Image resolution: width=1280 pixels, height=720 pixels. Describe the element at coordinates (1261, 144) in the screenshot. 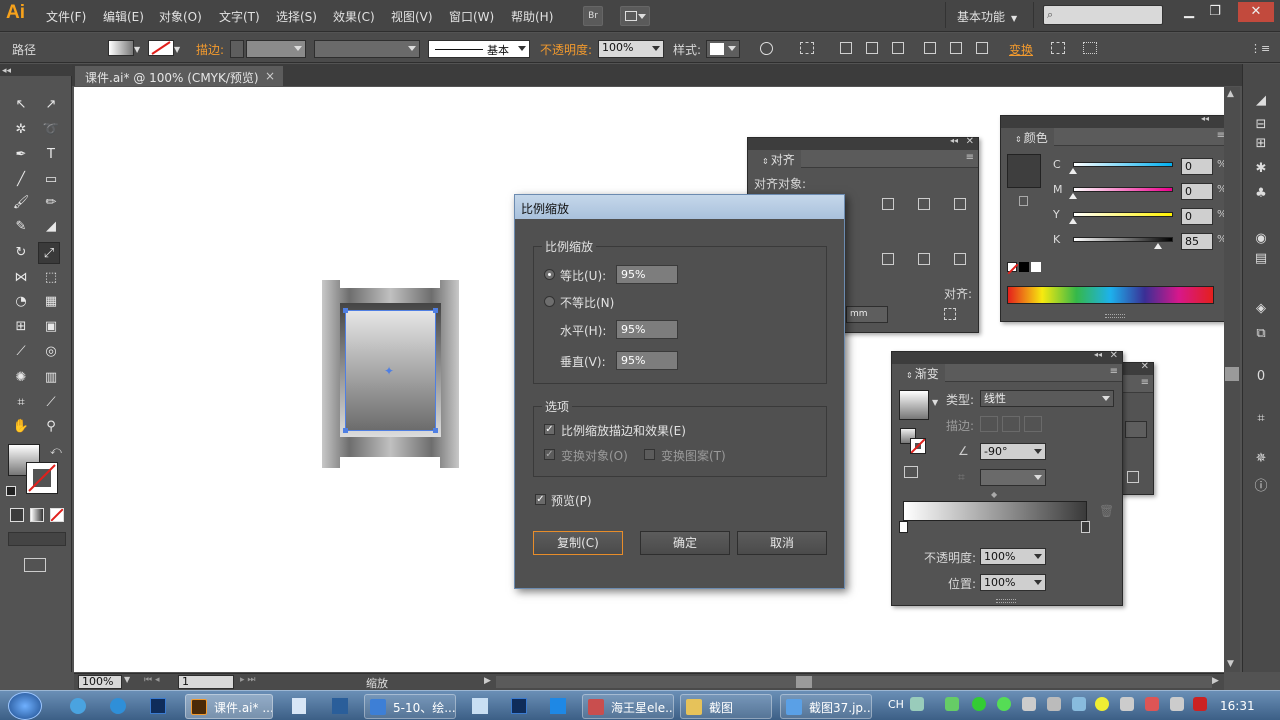

I see `swatches-icon: ⊞` at that location.